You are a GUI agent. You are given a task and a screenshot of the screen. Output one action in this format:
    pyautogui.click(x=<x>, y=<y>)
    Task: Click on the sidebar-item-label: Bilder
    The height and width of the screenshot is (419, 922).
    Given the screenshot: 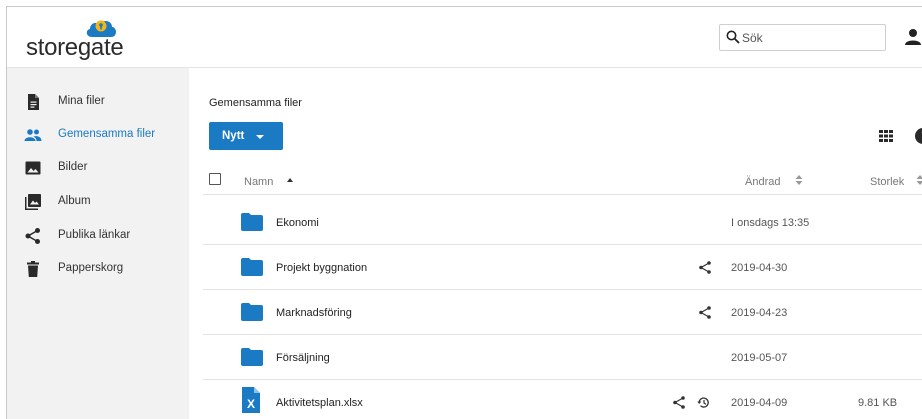 What is the action you would take?
    pyautogui.click(x=73, y=167)
    